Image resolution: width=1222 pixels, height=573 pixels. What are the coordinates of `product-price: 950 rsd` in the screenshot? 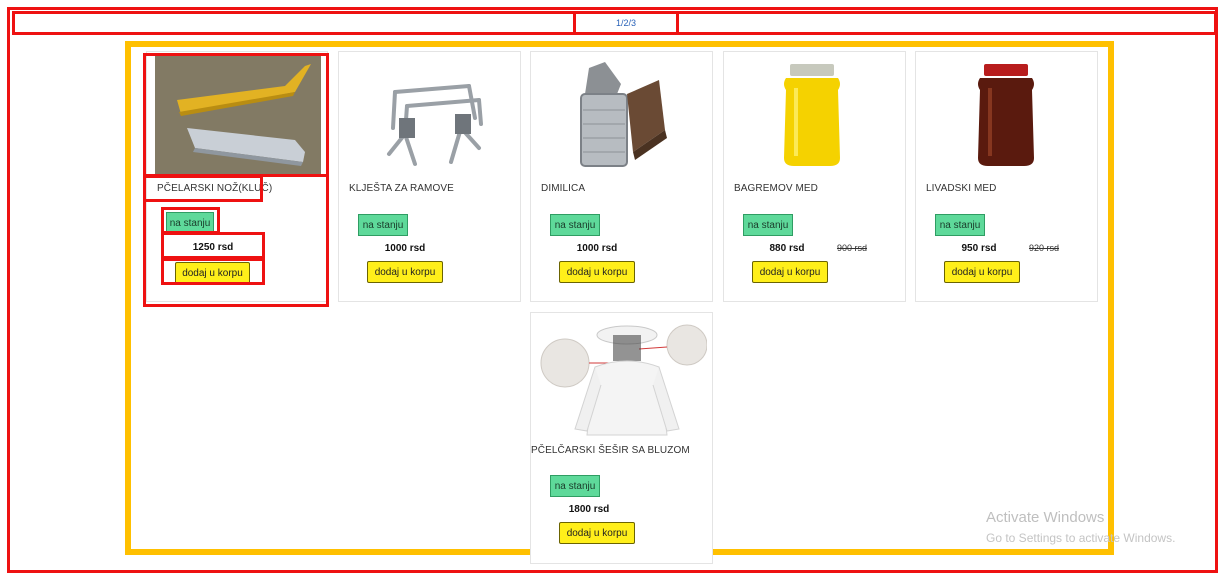 It's located at (979, 248).